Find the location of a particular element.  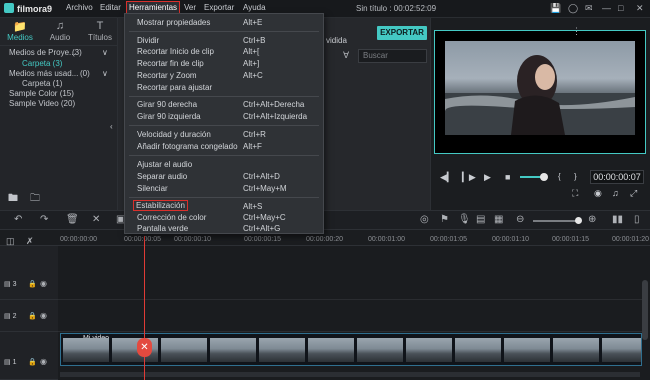

save-icon: 💾 is located at coordinates (555, 8).